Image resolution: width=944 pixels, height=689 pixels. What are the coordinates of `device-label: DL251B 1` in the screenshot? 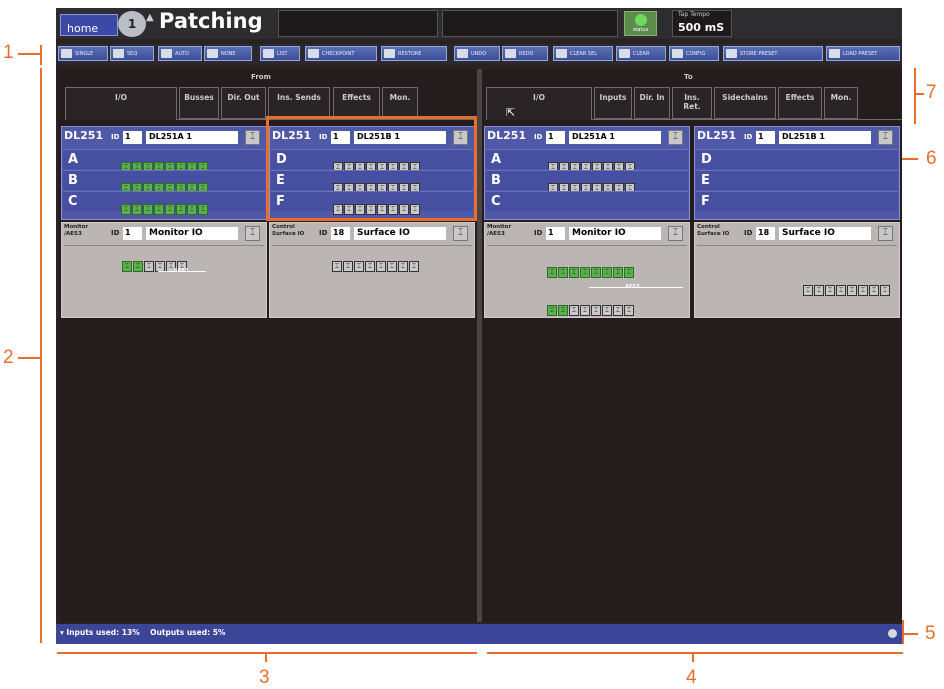 It's located at (825, 137).